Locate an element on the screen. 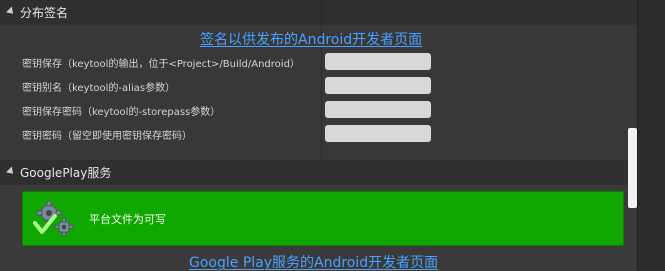 The height and width of the screenshot is (271, 665). signing-docs-link: 签名以供发布的Android开发者页面 is located at coordinates (311, 39).